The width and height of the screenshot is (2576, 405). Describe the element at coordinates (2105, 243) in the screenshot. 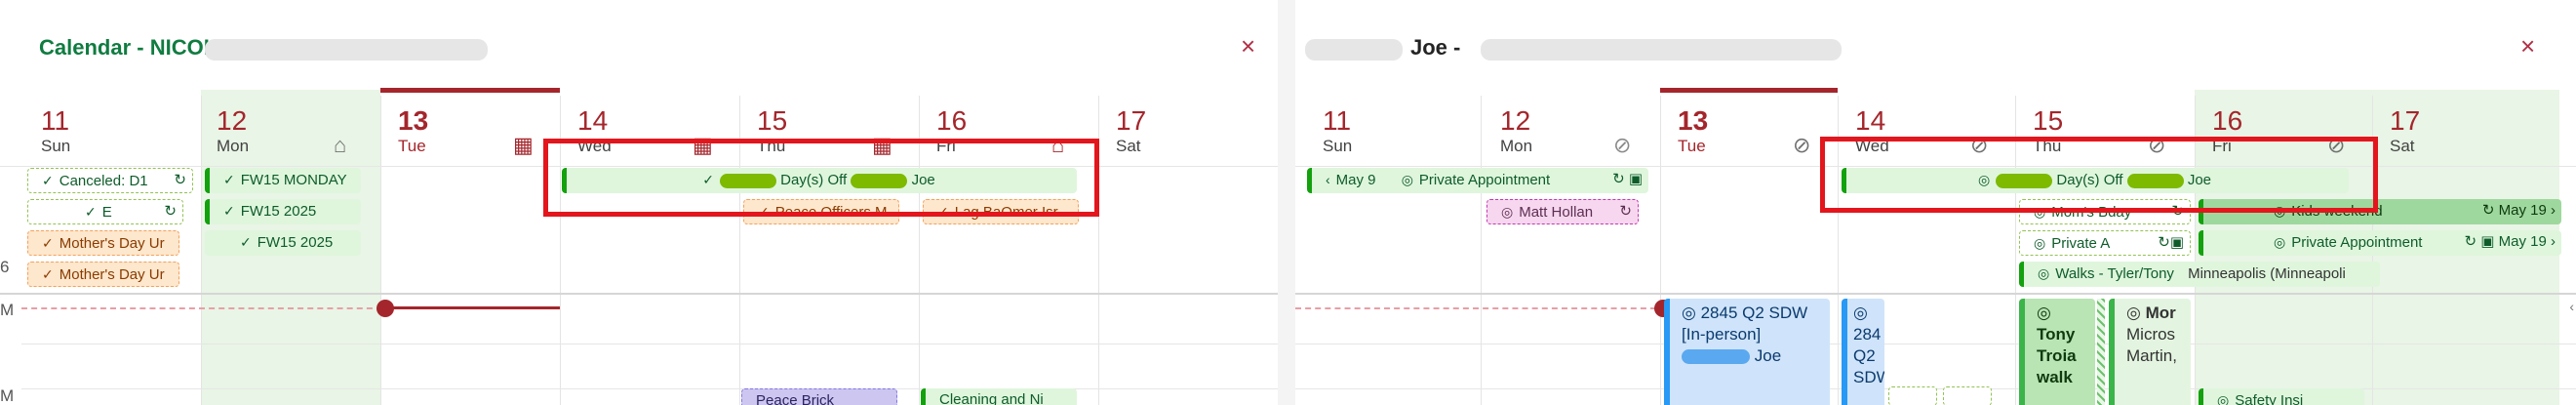

I see `event-private-a: ◎ Private A ↻▣` at that location.